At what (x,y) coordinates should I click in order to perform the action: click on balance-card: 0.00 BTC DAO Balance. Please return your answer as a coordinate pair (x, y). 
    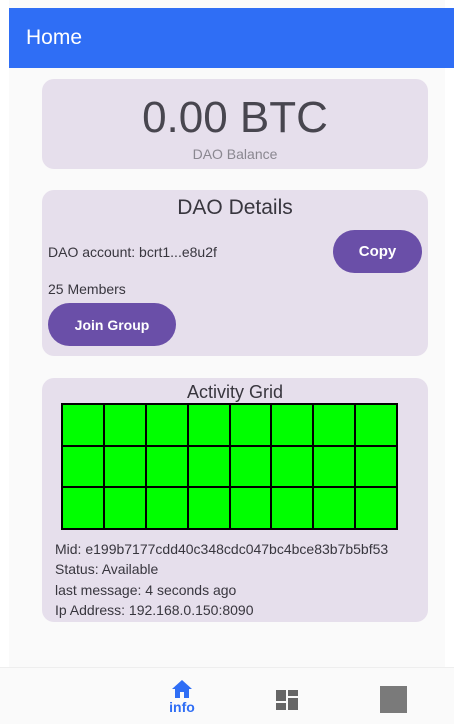
    Looking at the image, I should click on (235, 124).